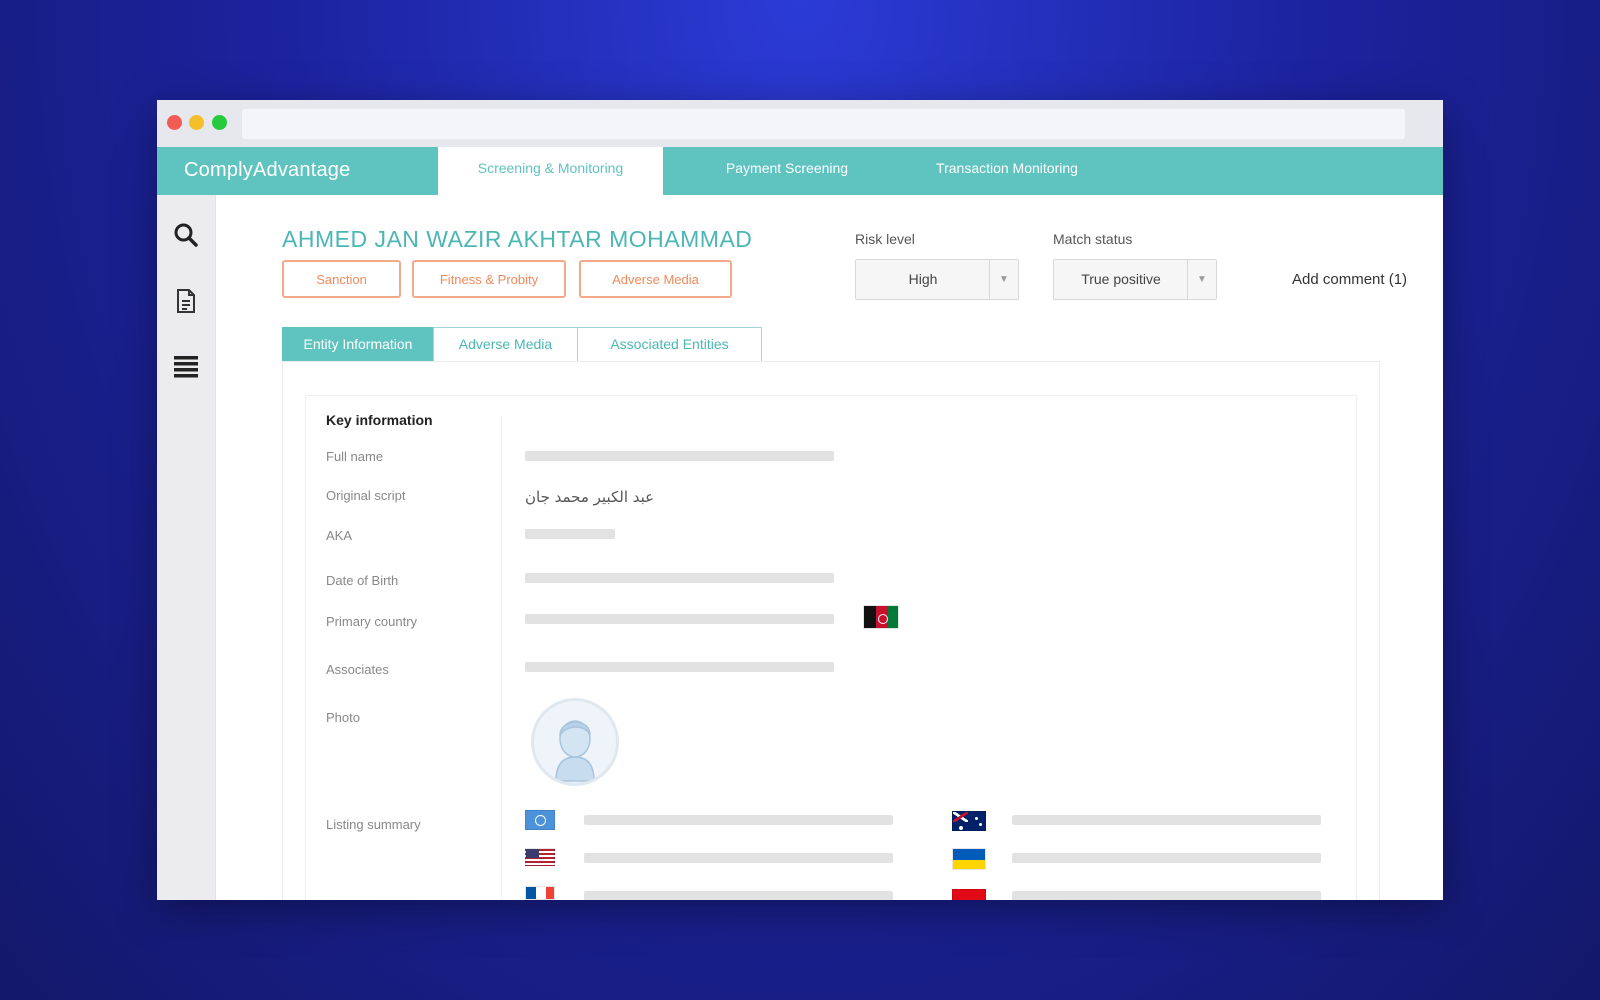  I want to click on photo-label: Photo, so click(343, 717).